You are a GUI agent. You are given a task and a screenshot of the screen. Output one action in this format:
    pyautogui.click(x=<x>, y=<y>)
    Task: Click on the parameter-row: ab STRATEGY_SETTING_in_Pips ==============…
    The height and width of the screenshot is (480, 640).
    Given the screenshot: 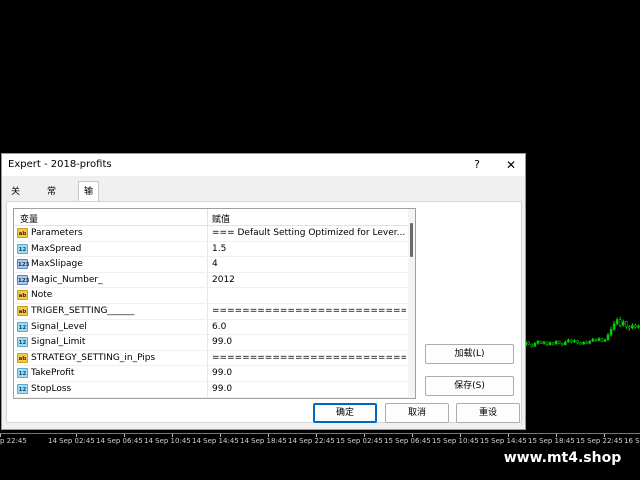 What is the action you would take?
    pyautogui.click(x=211, y=358)
    